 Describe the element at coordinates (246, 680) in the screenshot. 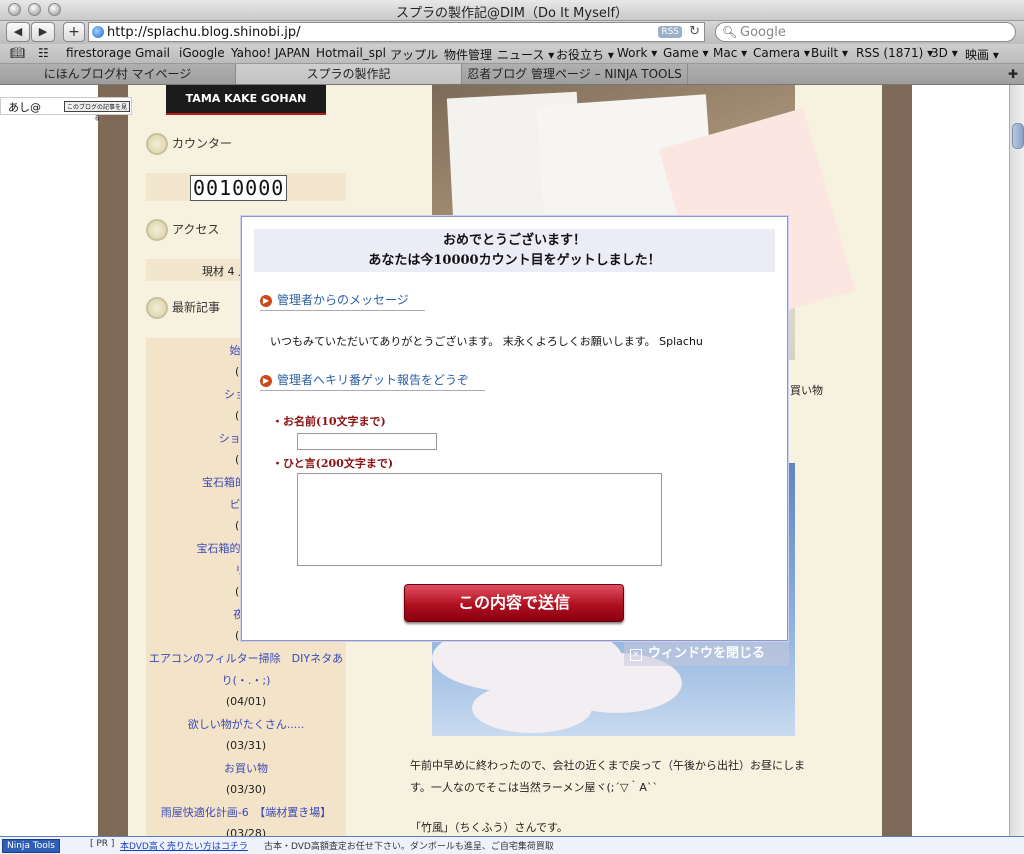

I see `recent-article-link: り(・.・;)` at that location.